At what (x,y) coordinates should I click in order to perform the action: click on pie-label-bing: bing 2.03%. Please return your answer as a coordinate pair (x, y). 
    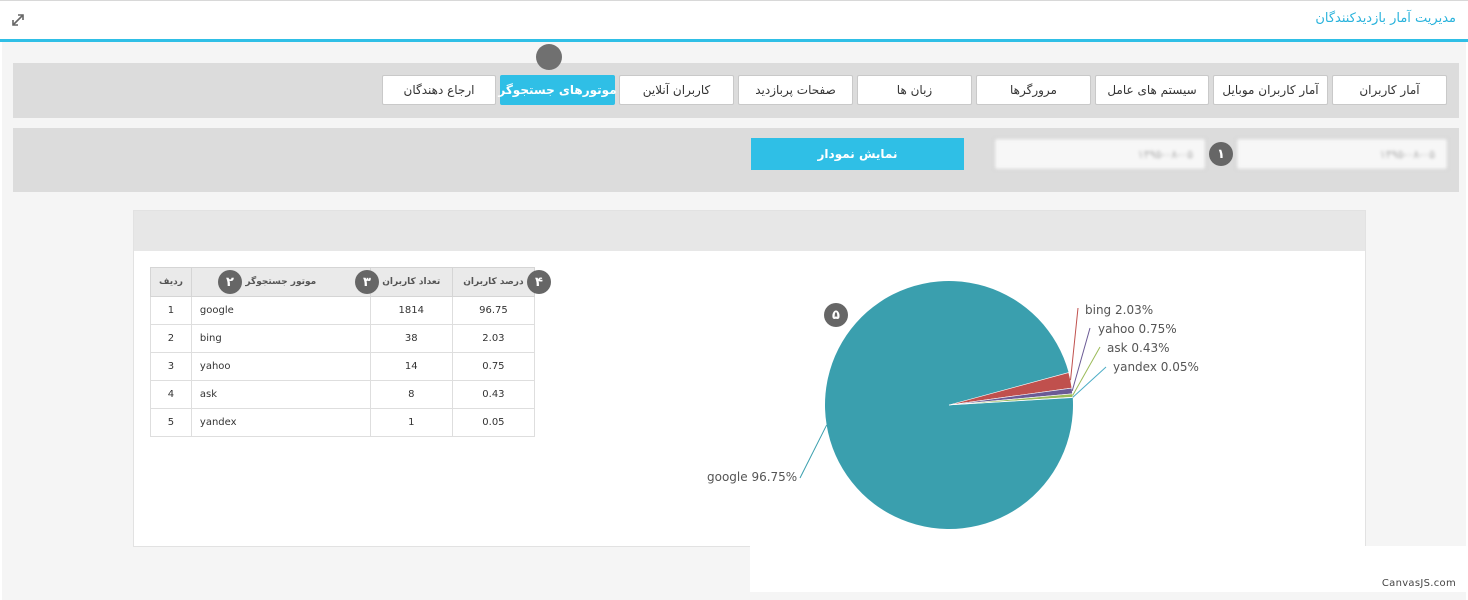
    Looking at the image, I should click on (1119, 310).